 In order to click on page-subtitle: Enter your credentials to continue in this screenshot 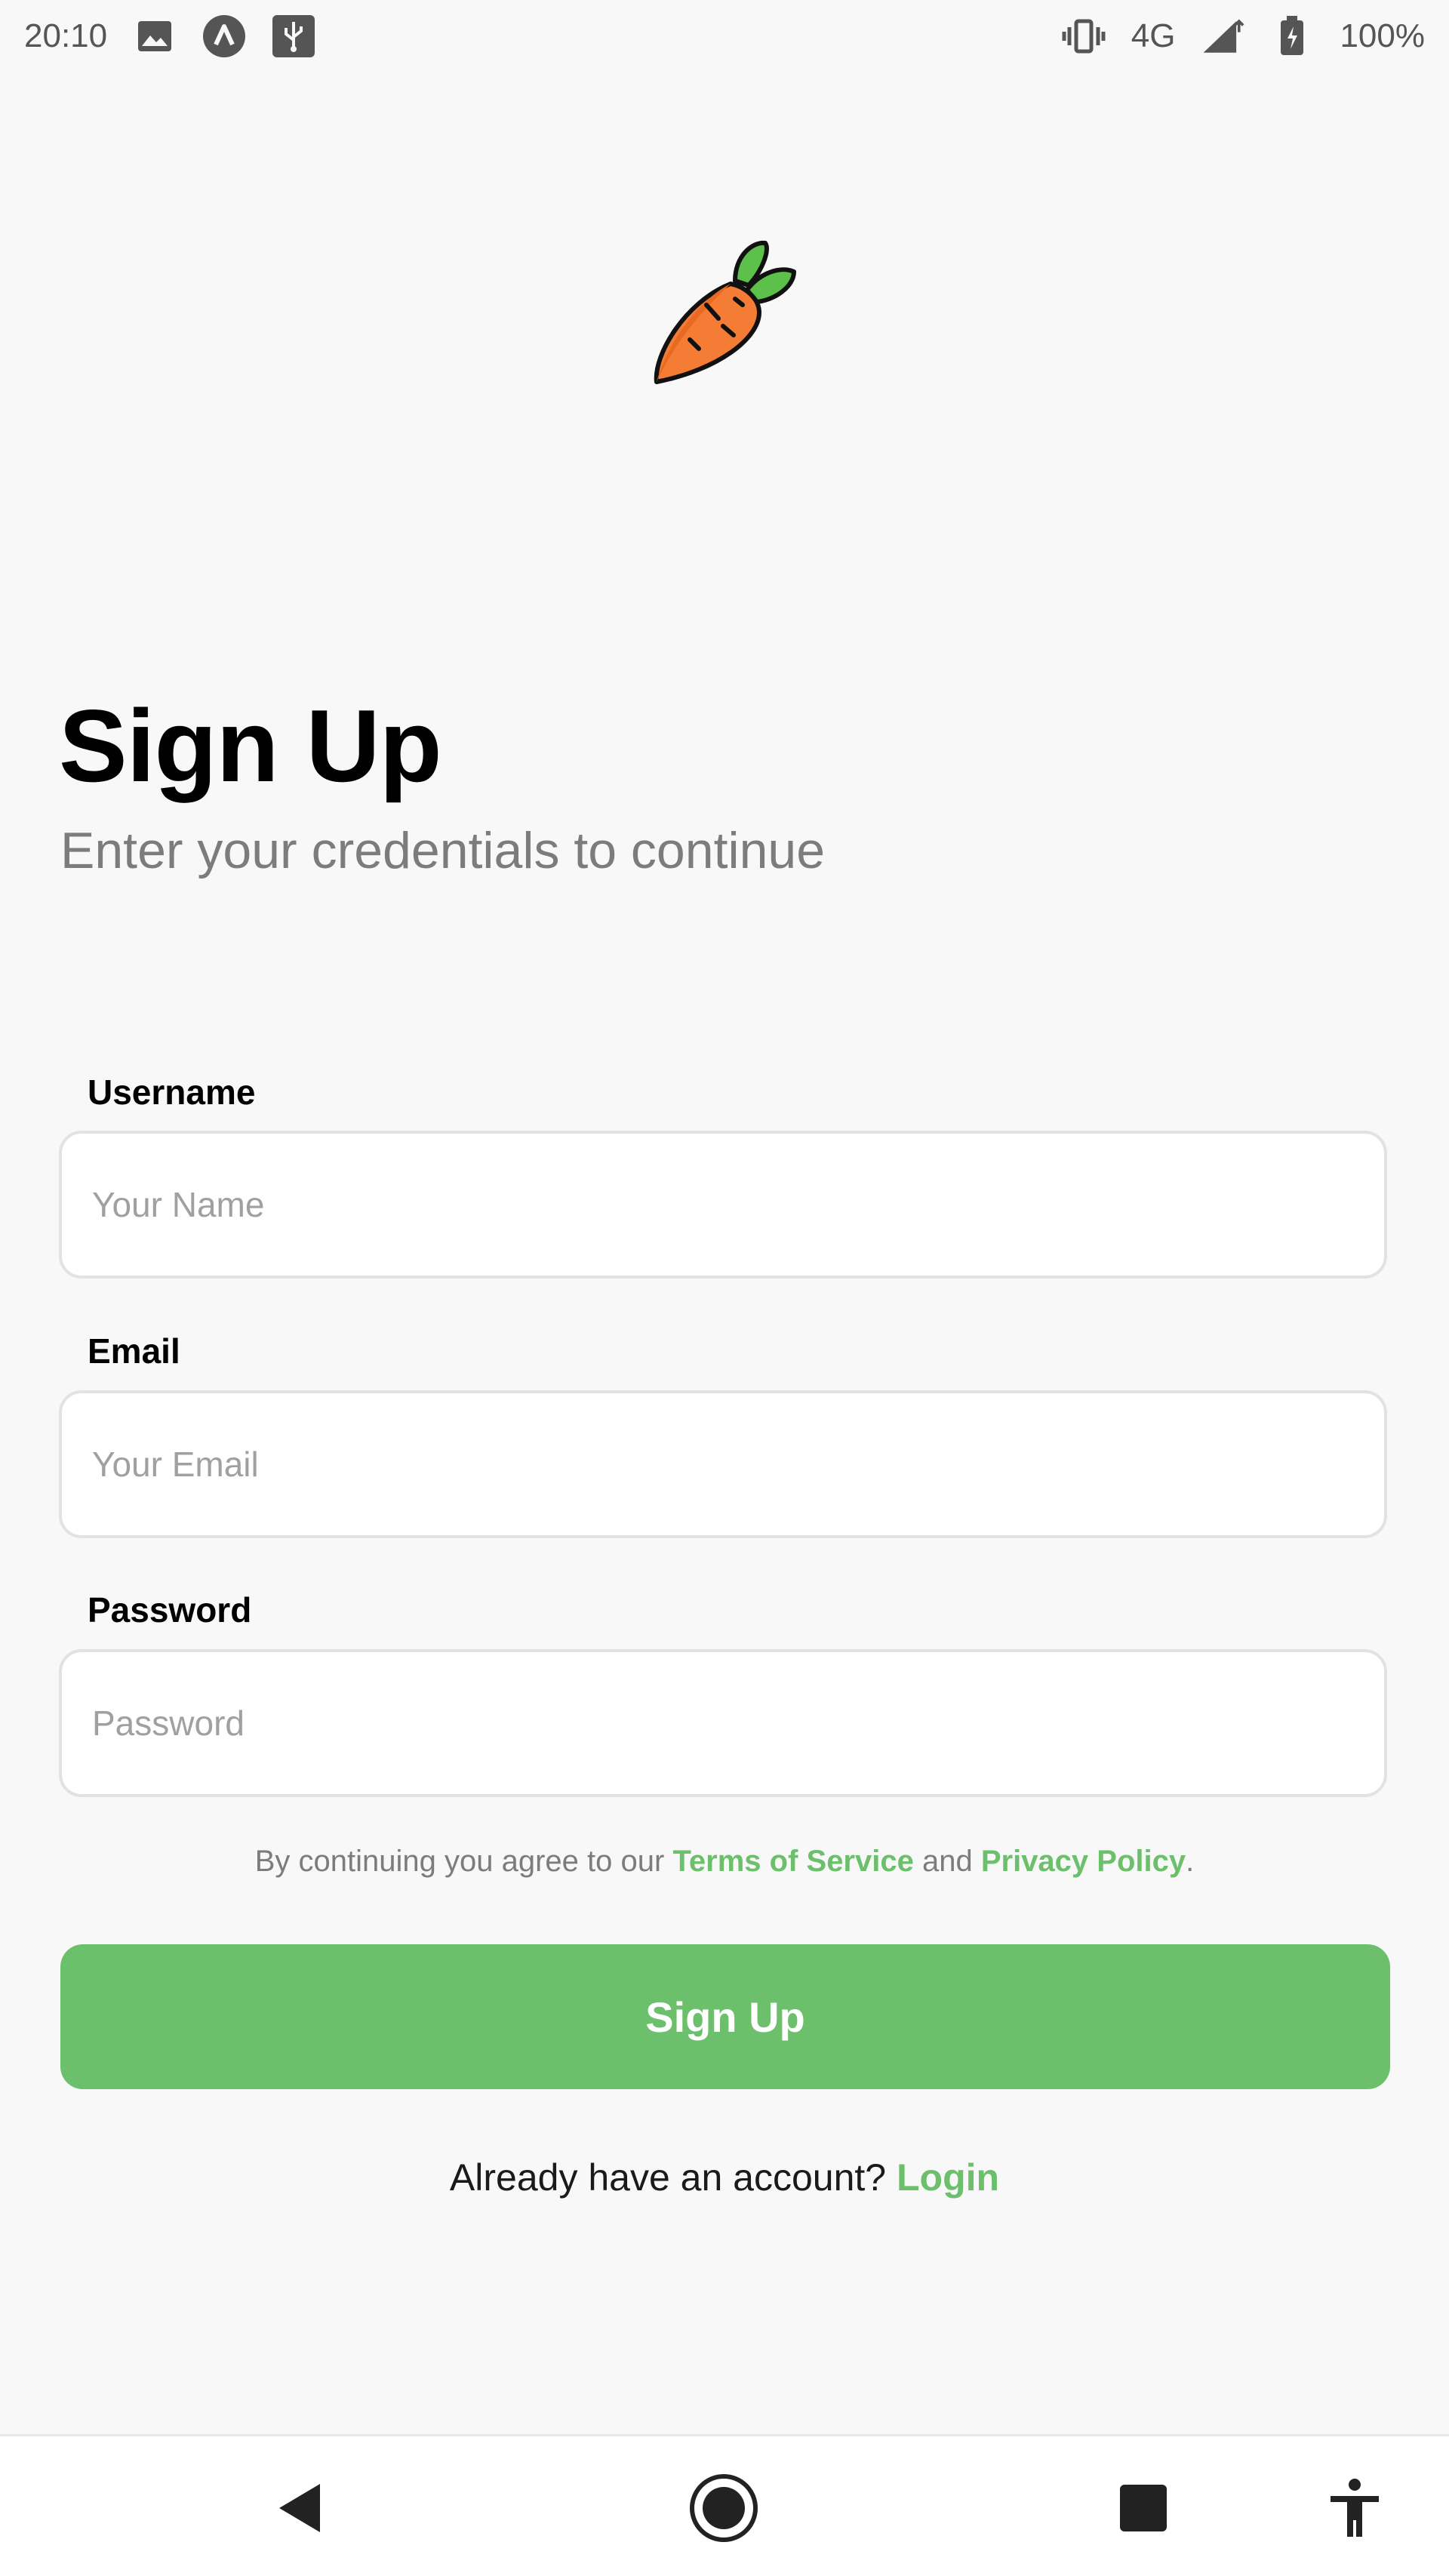, I will do `click(443, 850)`.